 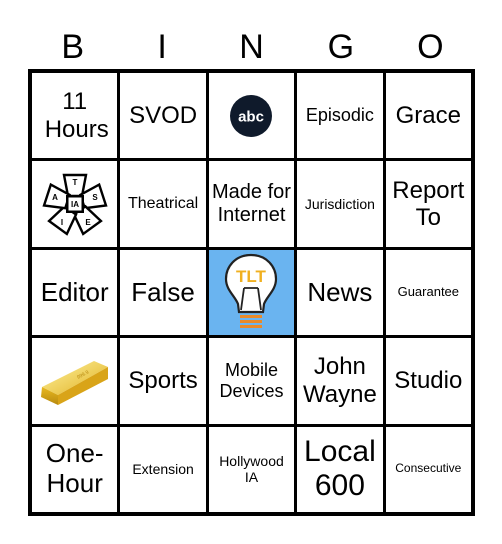 I want to click on iatse-logo-icon: IA T S E I A, so click(x=75, y=204).